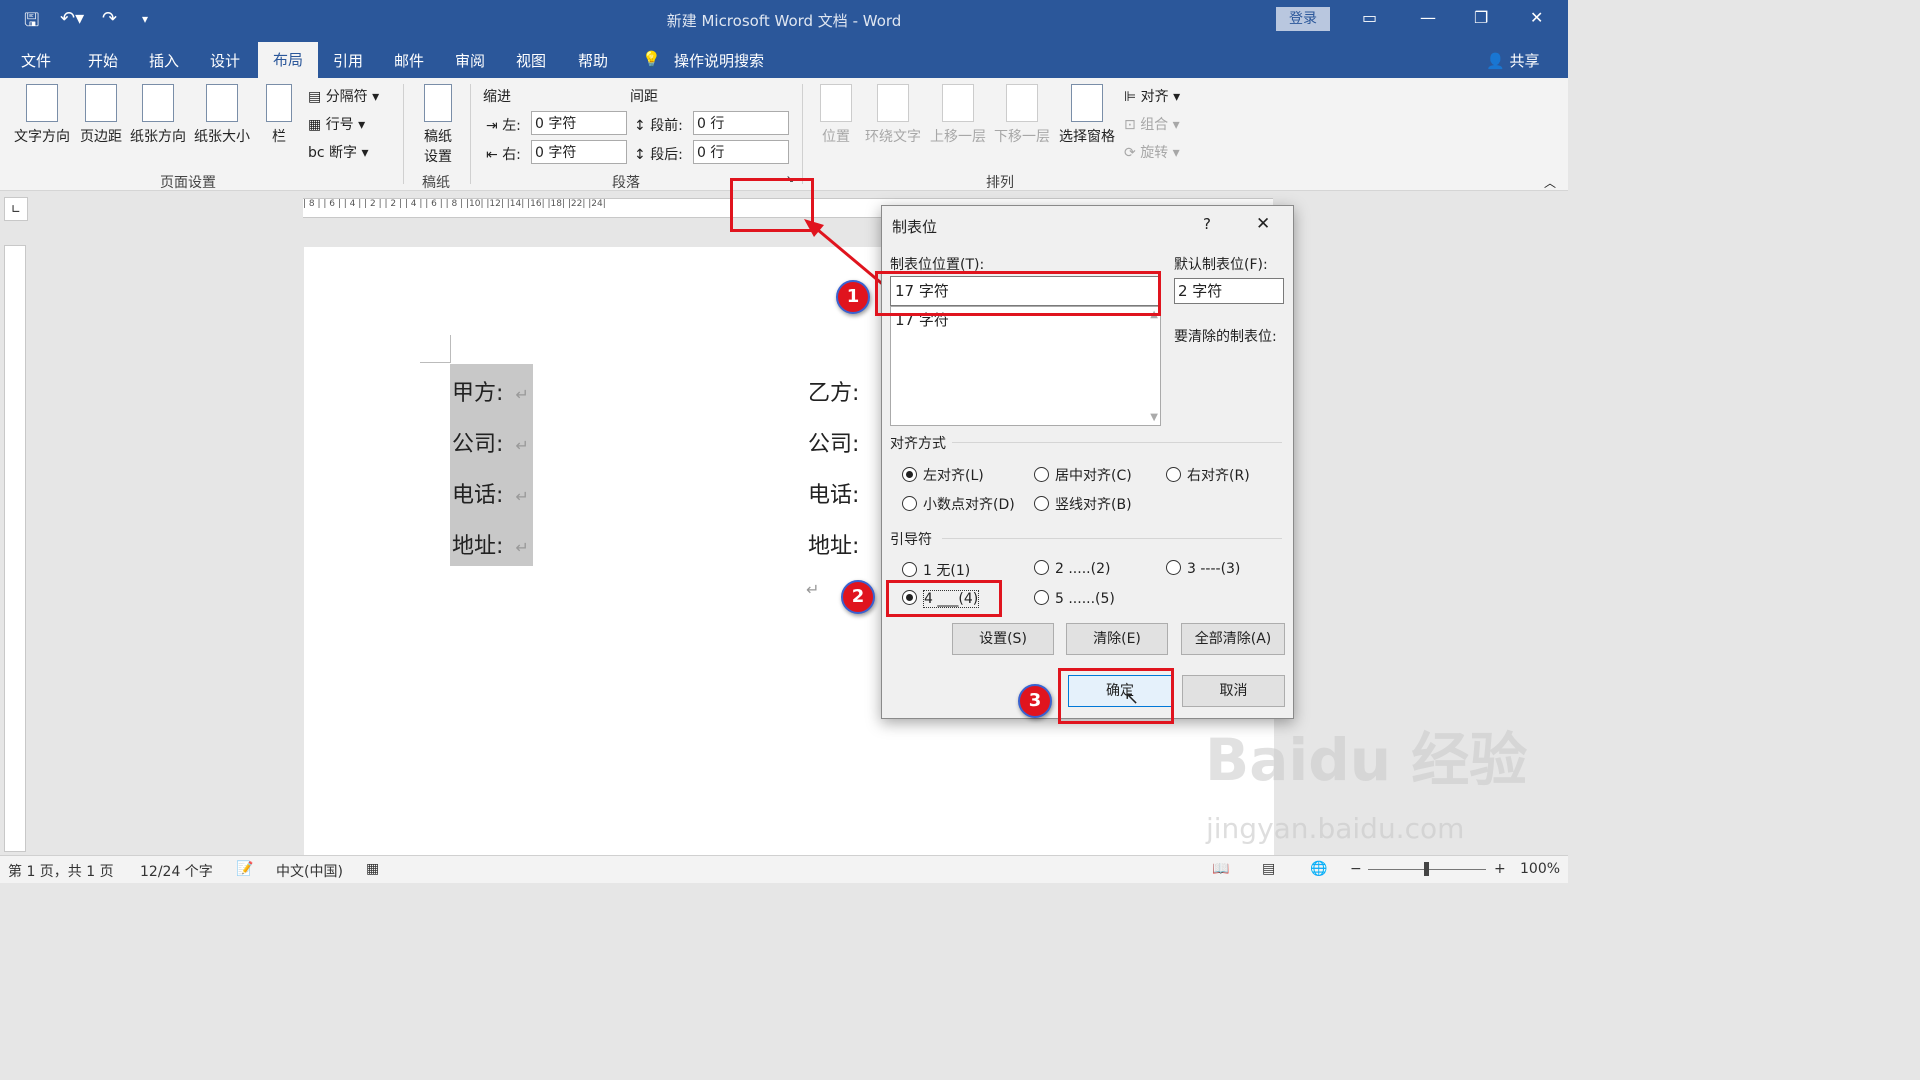  I want to click on bring-forward-label: 上移一层, so click(958, 137).